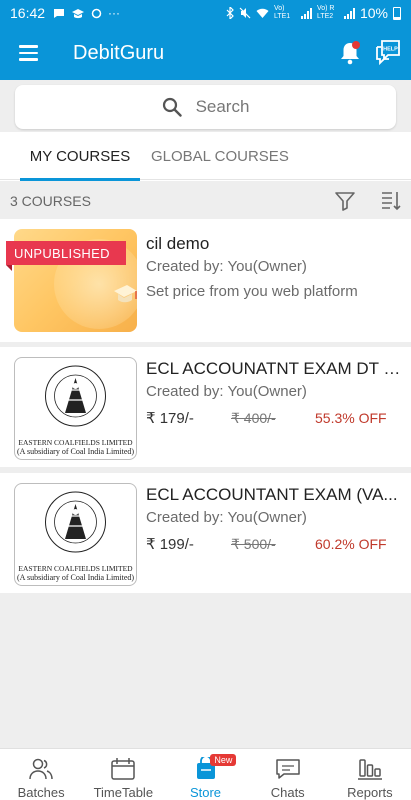 The height and width of the screenshot is (800, 411). I want to click on help-chat-icon: HELP, so click(388, 52).